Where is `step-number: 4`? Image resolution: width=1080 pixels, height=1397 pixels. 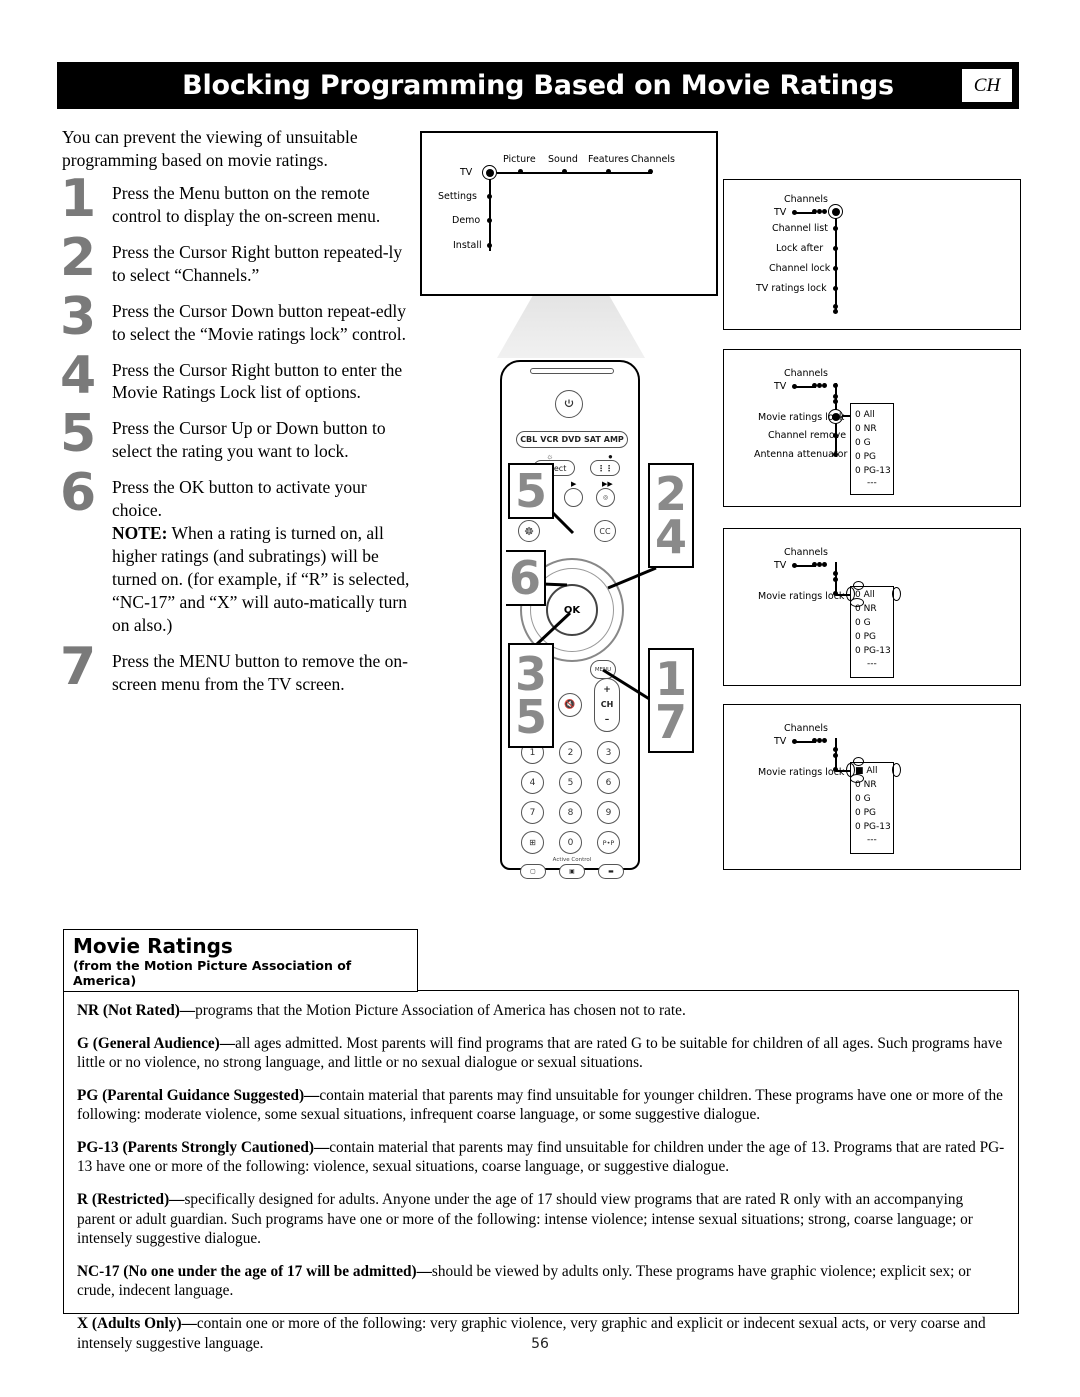
step-number: 4 is located at coordinates (78, 375).